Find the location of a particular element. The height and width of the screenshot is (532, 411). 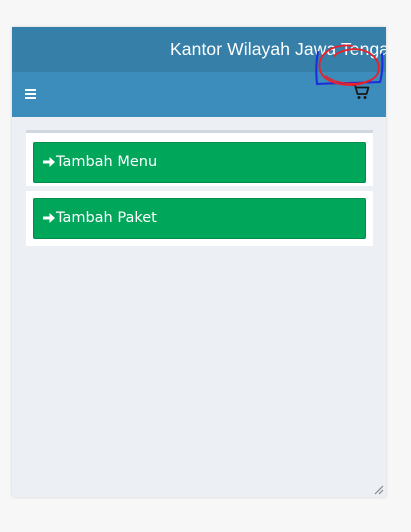

navbar is located at coordinates (199, 94).